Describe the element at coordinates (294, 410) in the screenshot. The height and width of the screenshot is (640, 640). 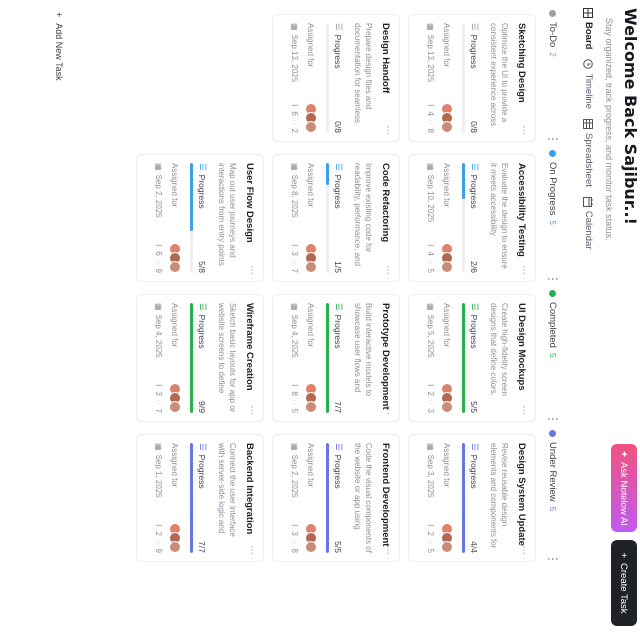
I see `comment-count: 5` at that location.